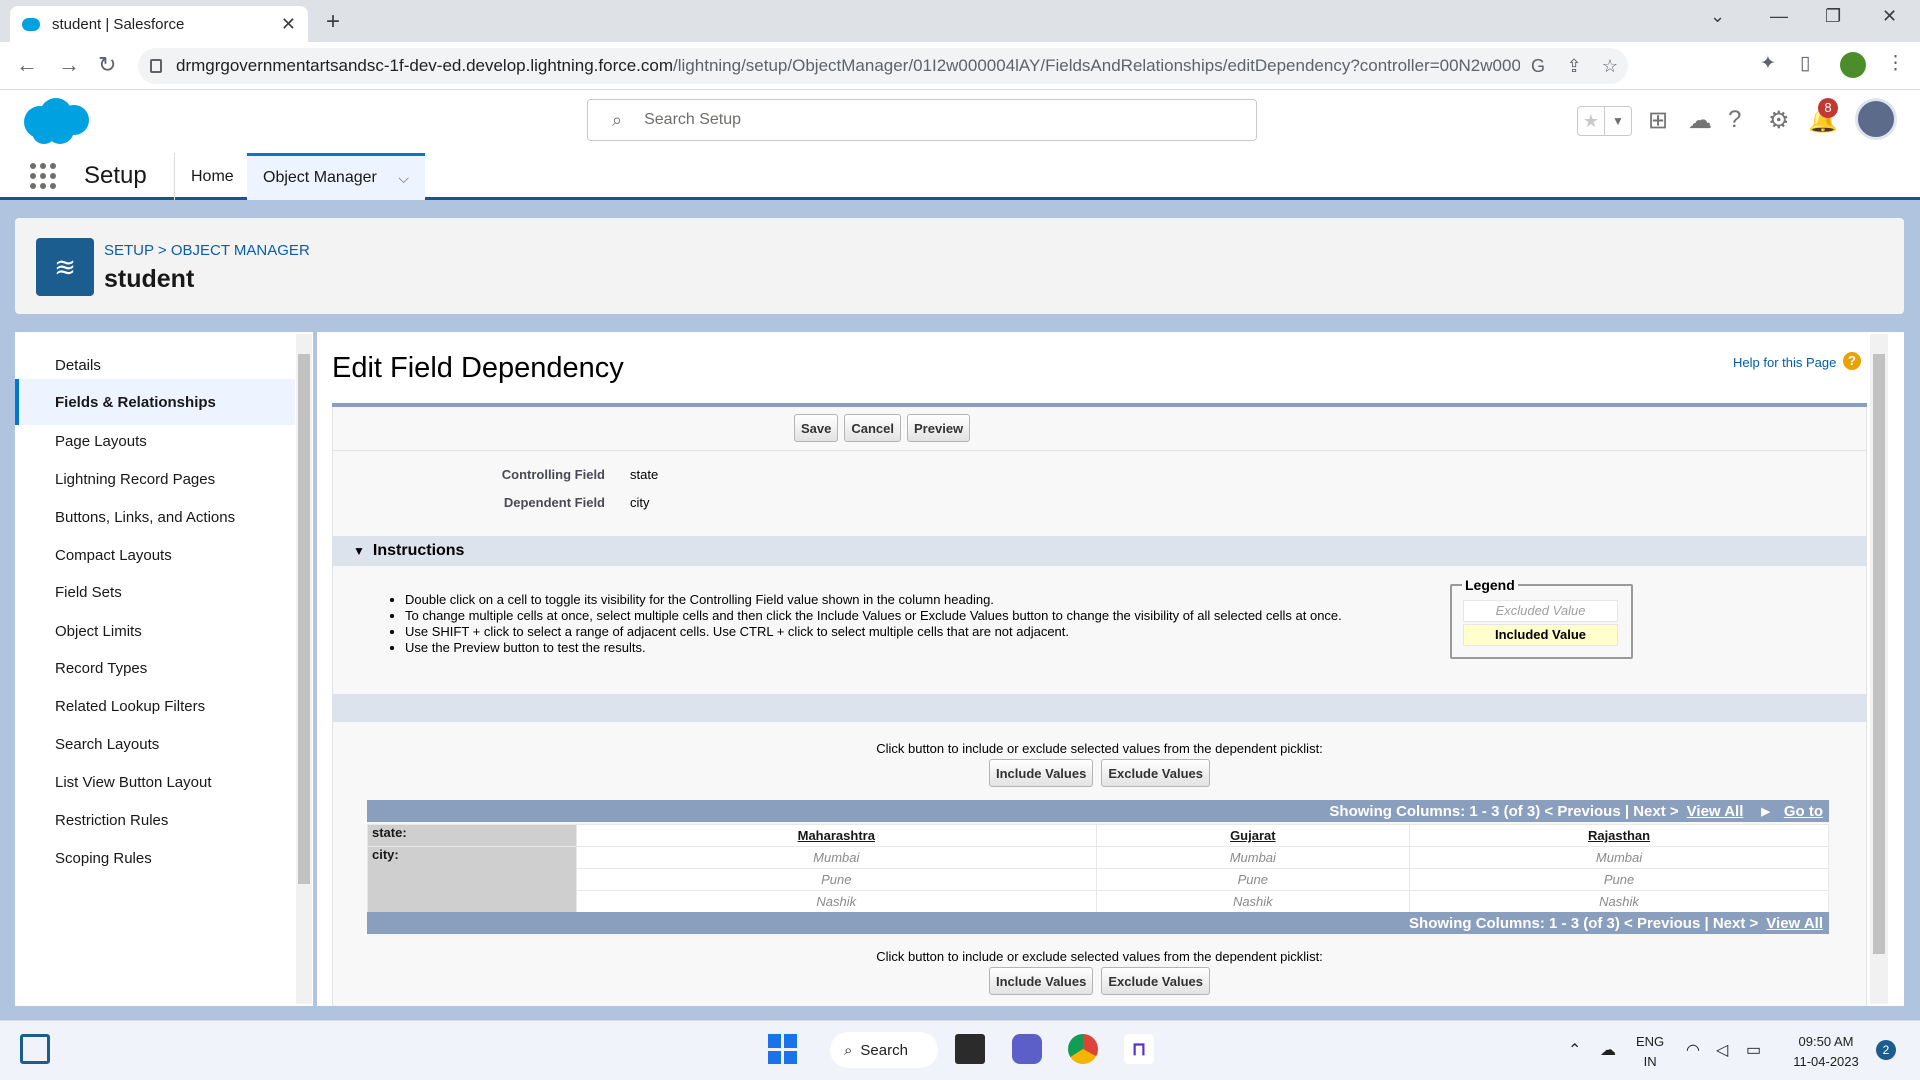 This screenshot has width=1920, height=1080. I want to click on app-icon: ⊓, so click(1139, 1049).